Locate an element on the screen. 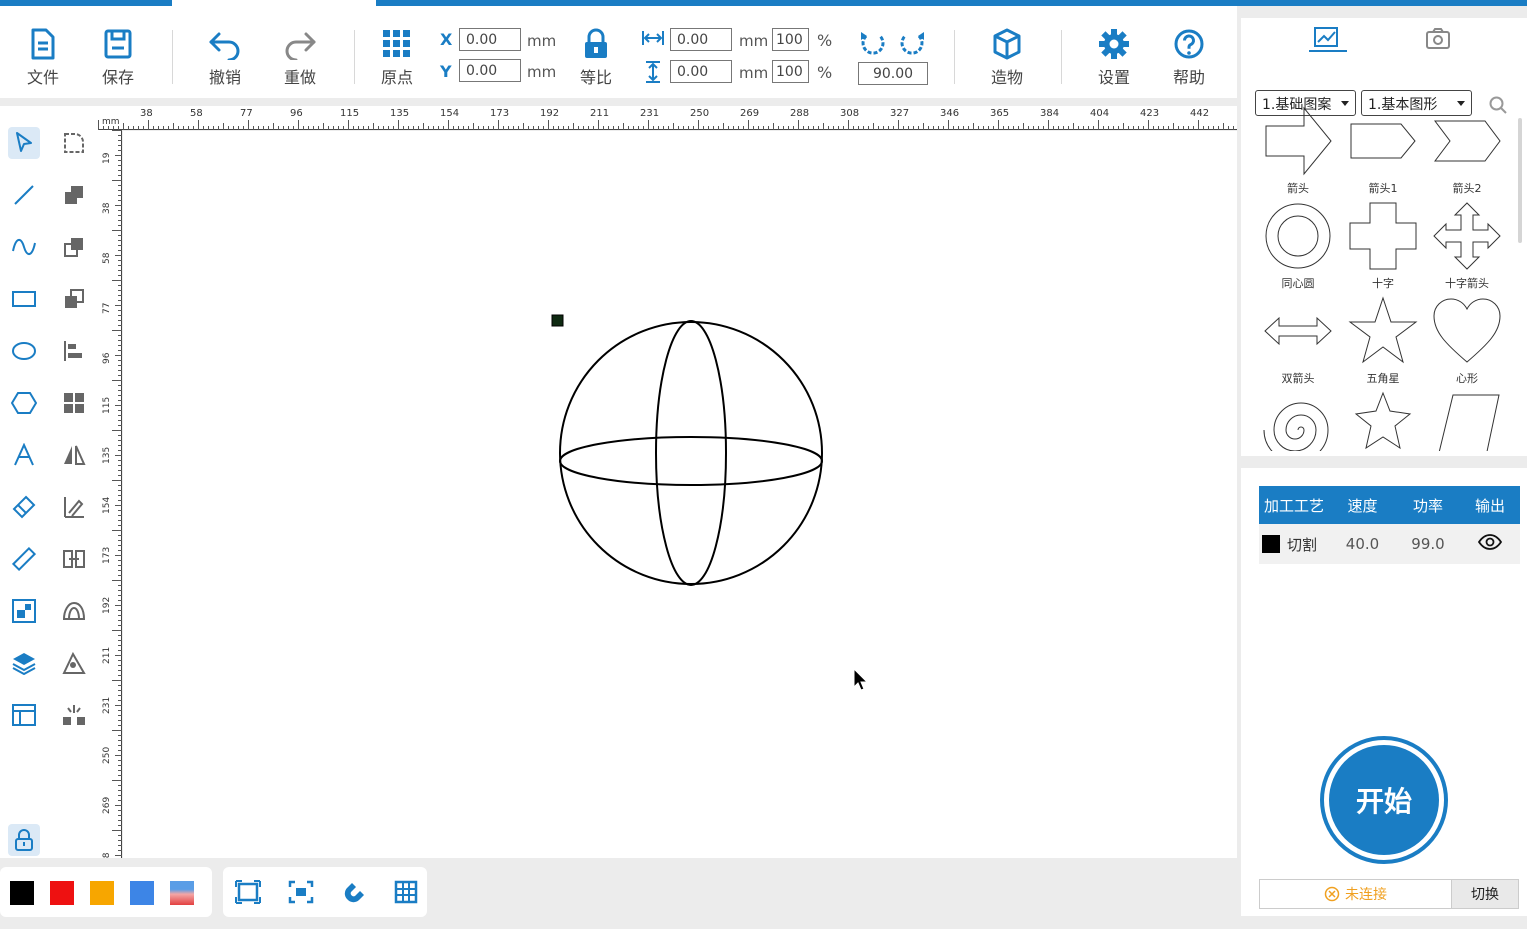 The height and width of the screenshot is (929, 1527). width-percent-input is located at coordinates (790, 39).